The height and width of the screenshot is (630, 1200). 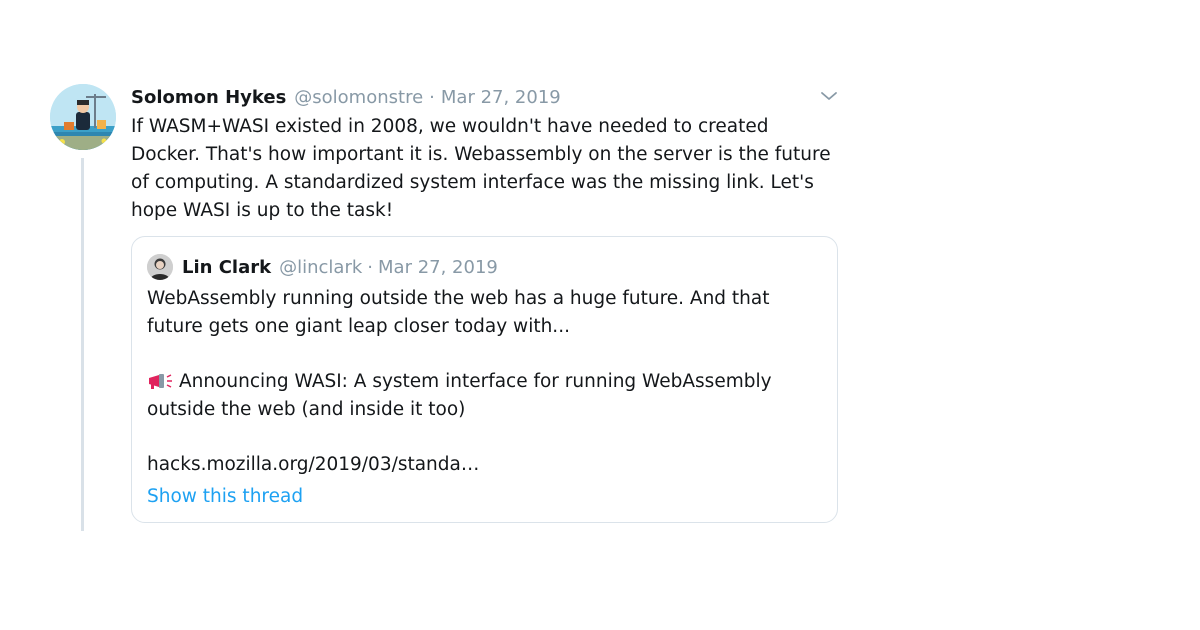 What do you see at coordinates (438, 267) in the screenshot?
I see `quoted-tweet-date: Mar 27, 2019` at bounding box center [438, 267].